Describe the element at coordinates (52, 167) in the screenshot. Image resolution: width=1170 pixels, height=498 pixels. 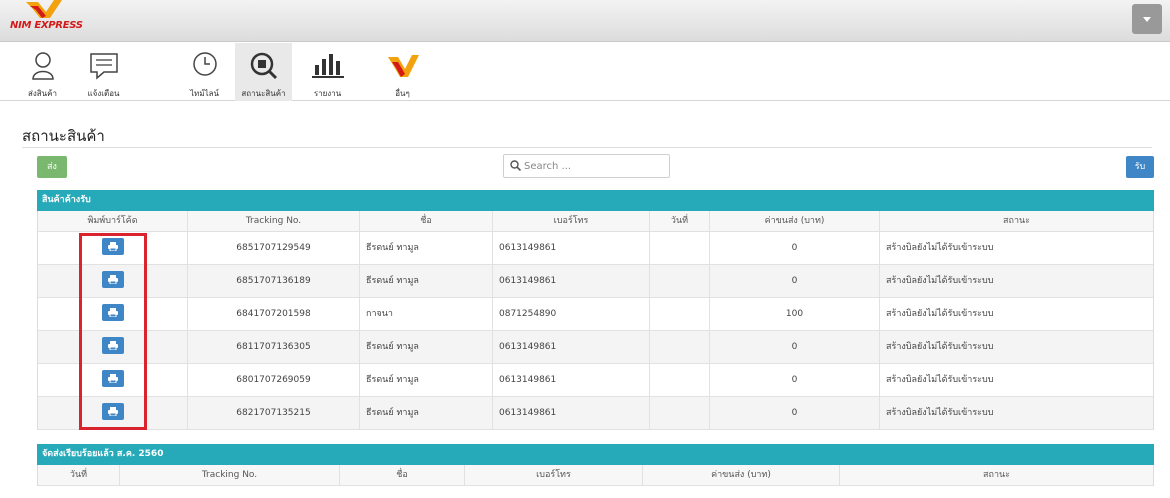
I see `send-button: ส่ง` at that location.